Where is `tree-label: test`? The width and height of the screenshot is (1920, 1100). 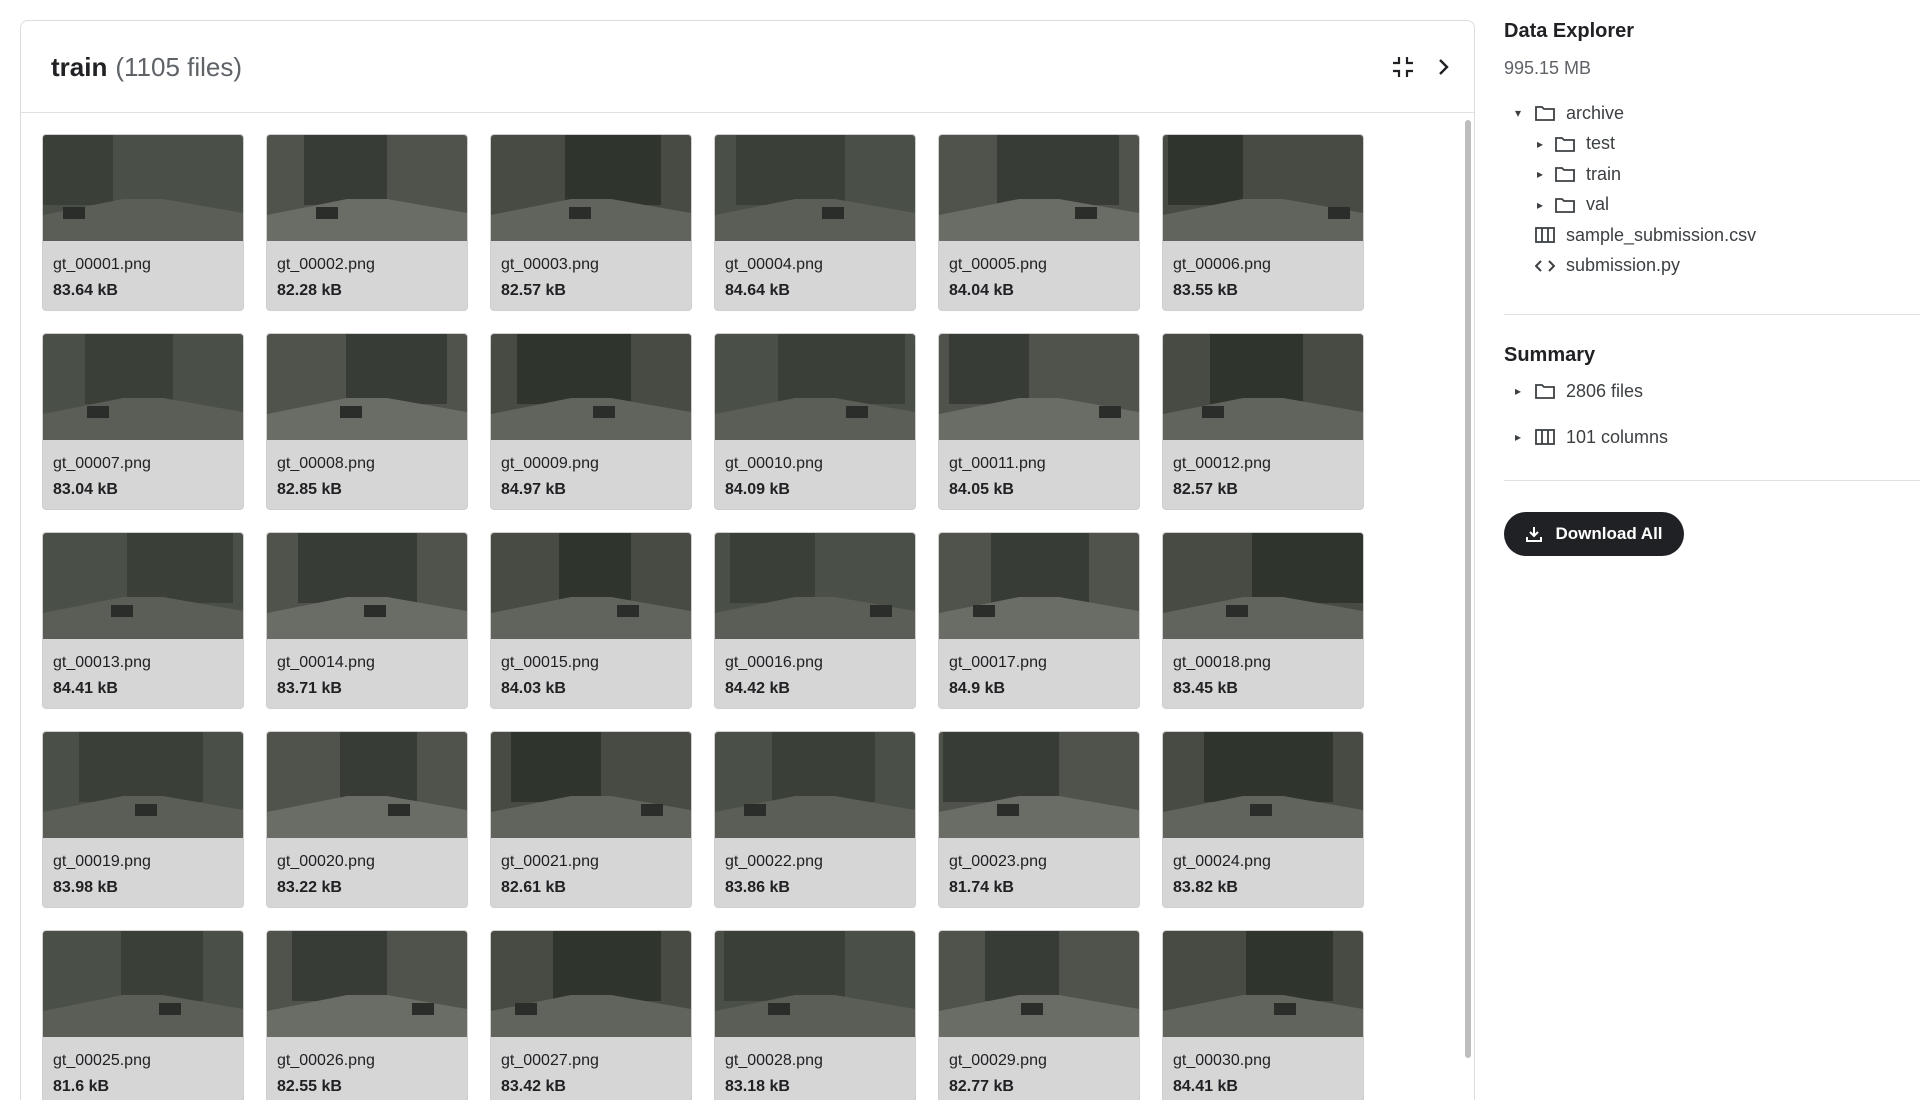 tree-label: test is located at coordinates (1601, 143).